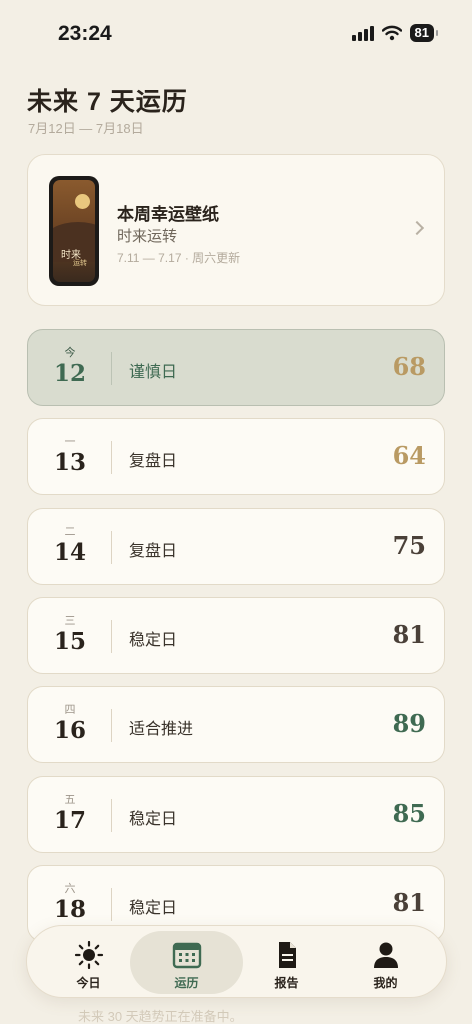 The height and width of the screenshot is (1024, 472). Describe the element at coordinates (179, 258) in the screenshot. I see `wallpaper-update-info: 7.11 — 7.17 · 周六更新` at that location.